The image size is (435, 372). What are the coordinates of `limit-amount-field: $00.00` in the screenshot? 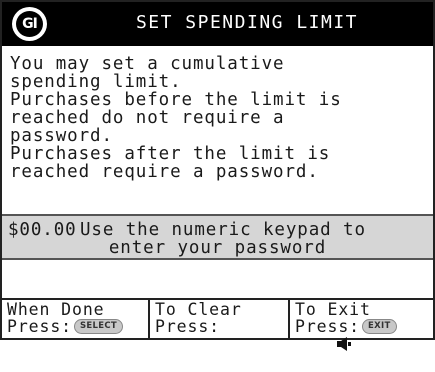 It's located at (42, 230).